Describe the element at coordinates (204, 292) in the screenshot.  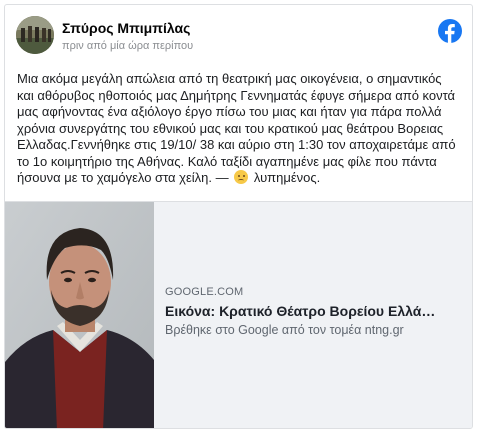
I see `link-domain: GOOGLE.COM` at that location.